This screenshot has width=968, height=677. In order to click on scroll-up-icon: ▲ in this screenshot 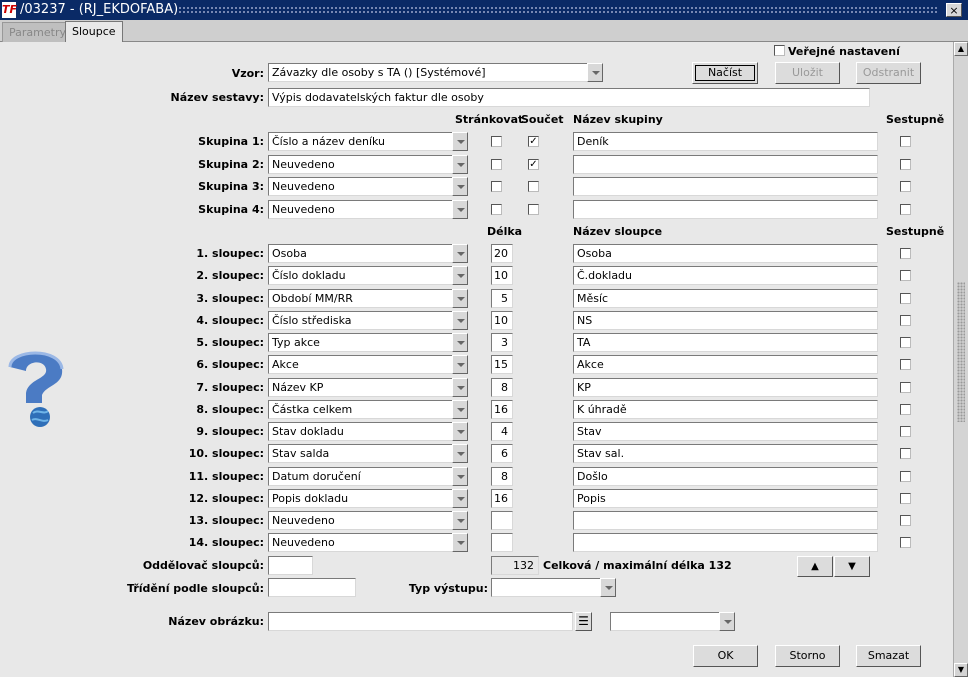, I will do `click(961, 49)`.